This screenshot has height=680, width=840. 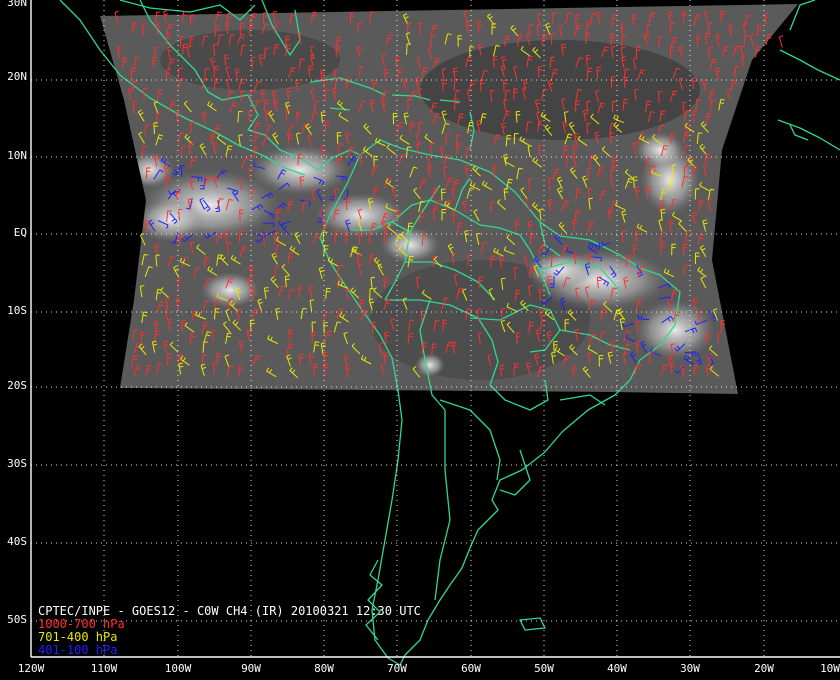 I want to click on lat-label-eq: EQ, so click(x=20, y=232).